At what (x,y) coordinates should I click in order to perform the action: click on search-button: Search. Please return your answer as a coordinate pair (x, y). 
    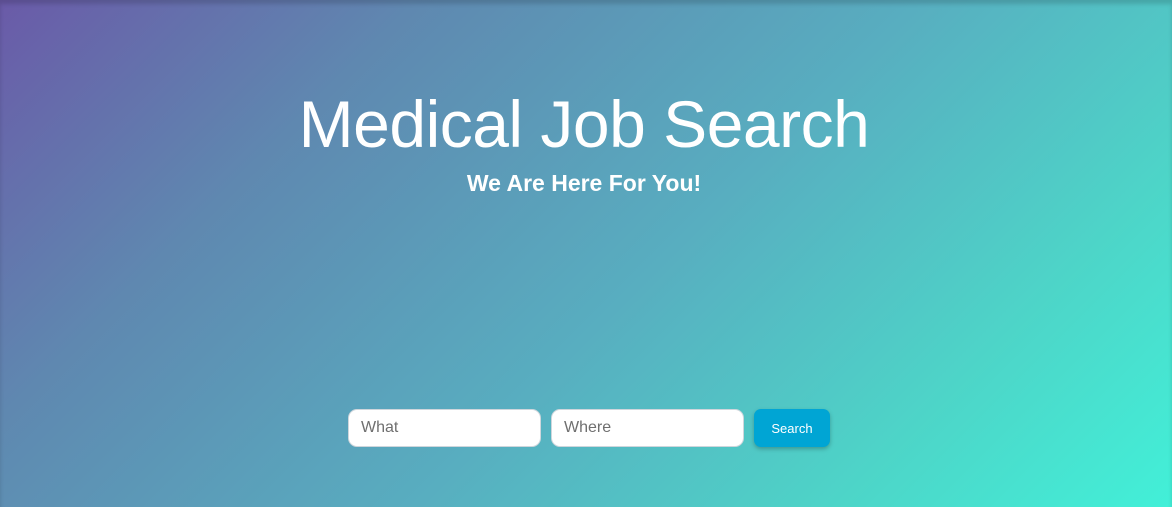
    Looking at the image, I should click on (792, 428).